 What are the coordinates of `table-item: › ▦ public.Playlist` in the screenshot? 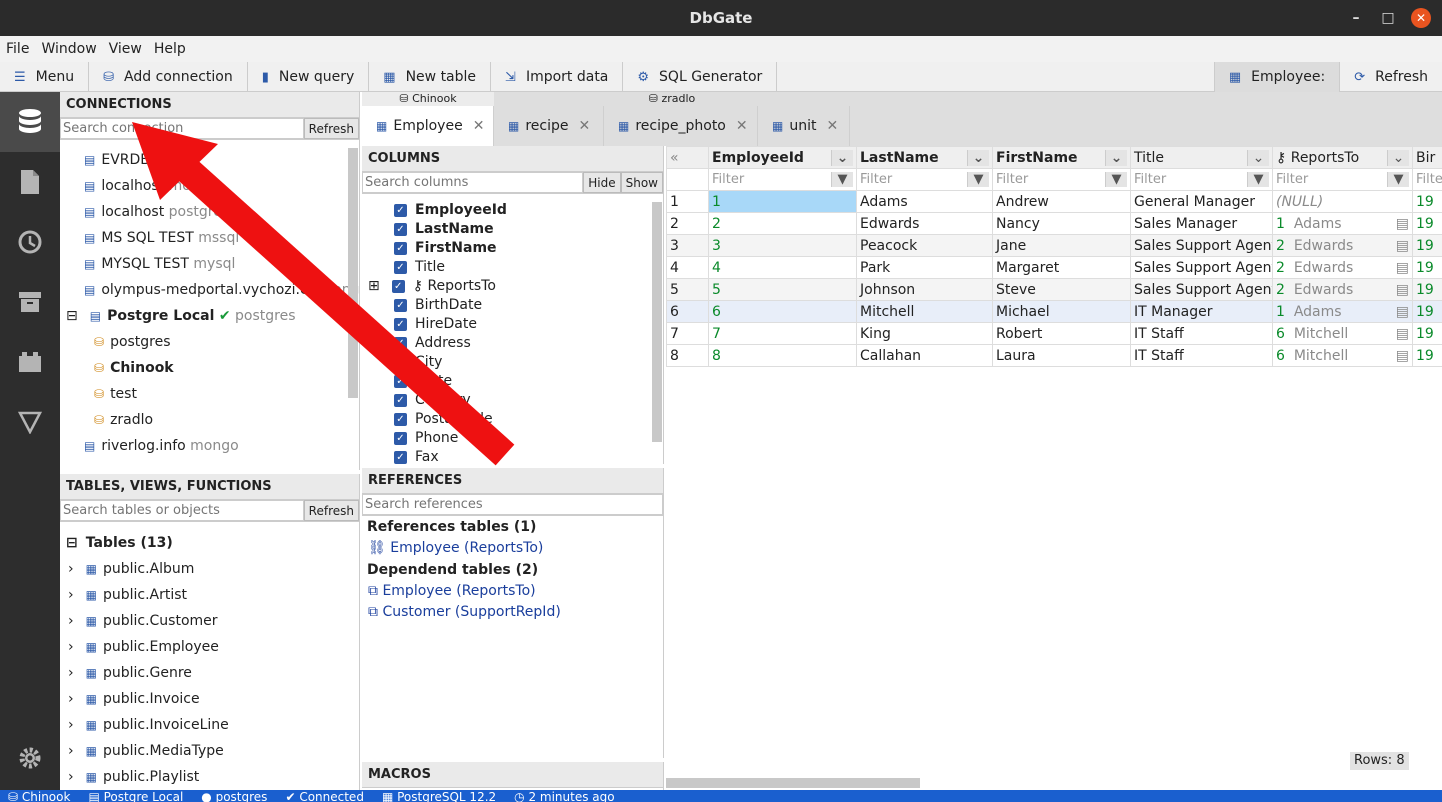 It's located at (133, 777).